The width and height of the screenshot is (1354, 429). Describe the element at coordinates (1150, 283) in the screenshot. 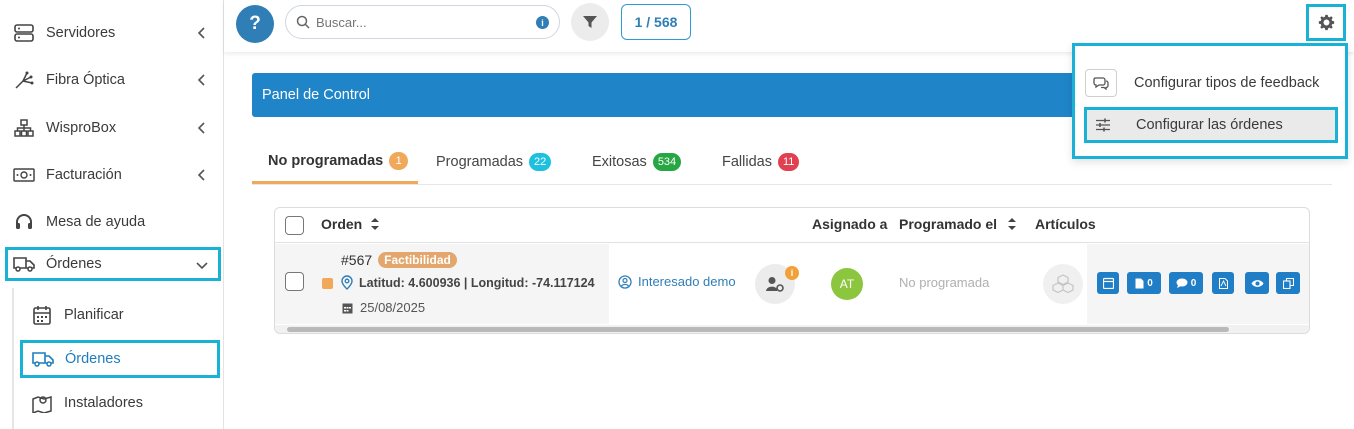

I see `attachments-count: 0` at that location.